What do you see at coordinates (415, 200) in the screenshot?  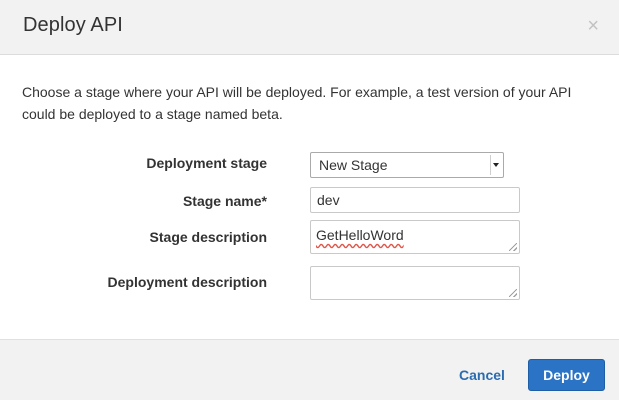 I see `stage-name-input: dev` at bounding box center [415, 200].